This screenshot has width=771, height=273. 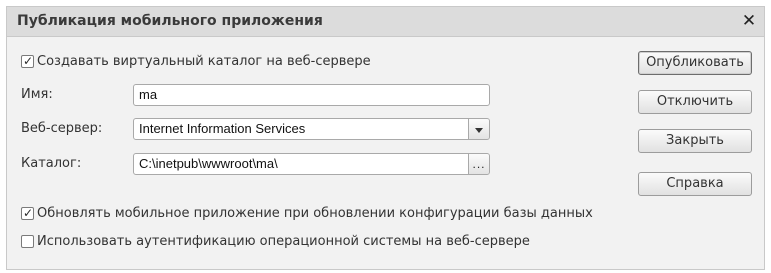 What do you see at coordinates (695, 184) in the screenshot?
I see `help-button: Справка` at bounding box center [695, 184].